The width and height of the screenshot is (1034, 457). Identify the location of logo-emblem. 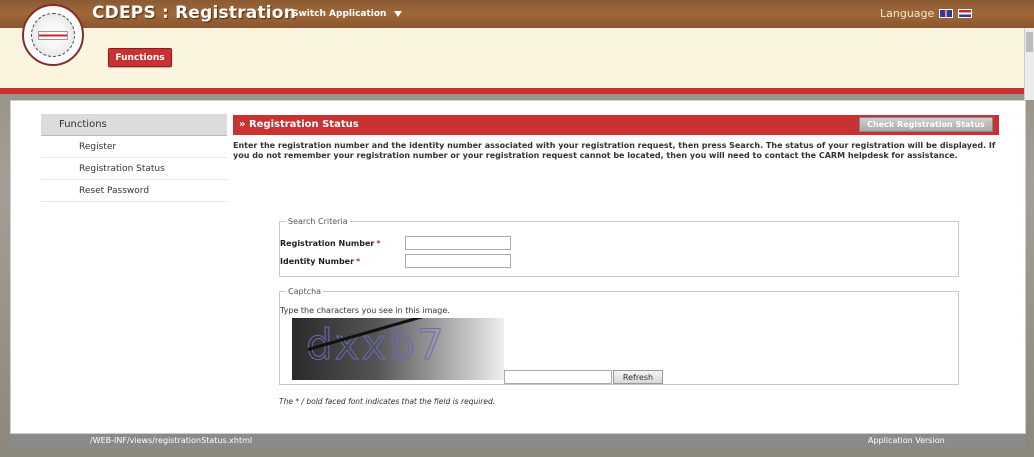
(53, 35).